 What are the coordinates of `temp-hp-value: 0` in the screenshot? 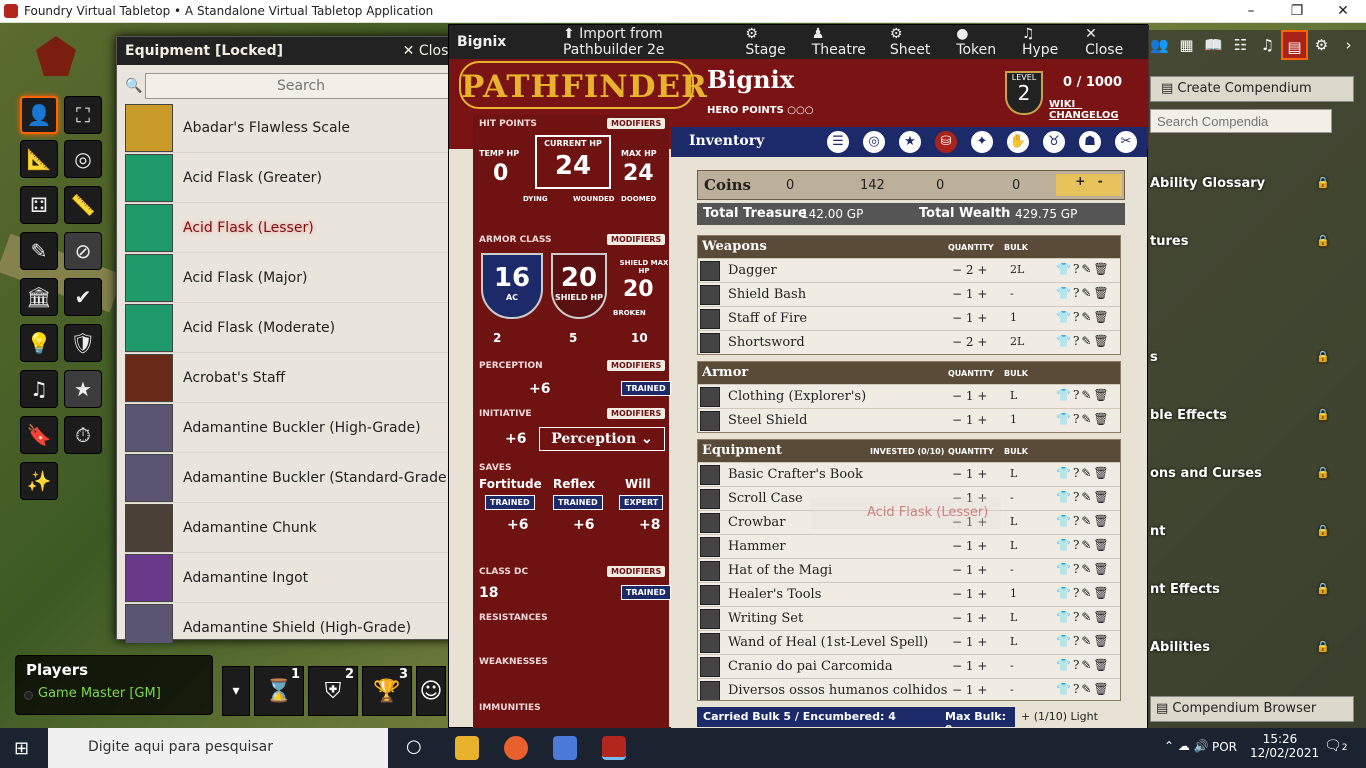 It's located at (500, 173).